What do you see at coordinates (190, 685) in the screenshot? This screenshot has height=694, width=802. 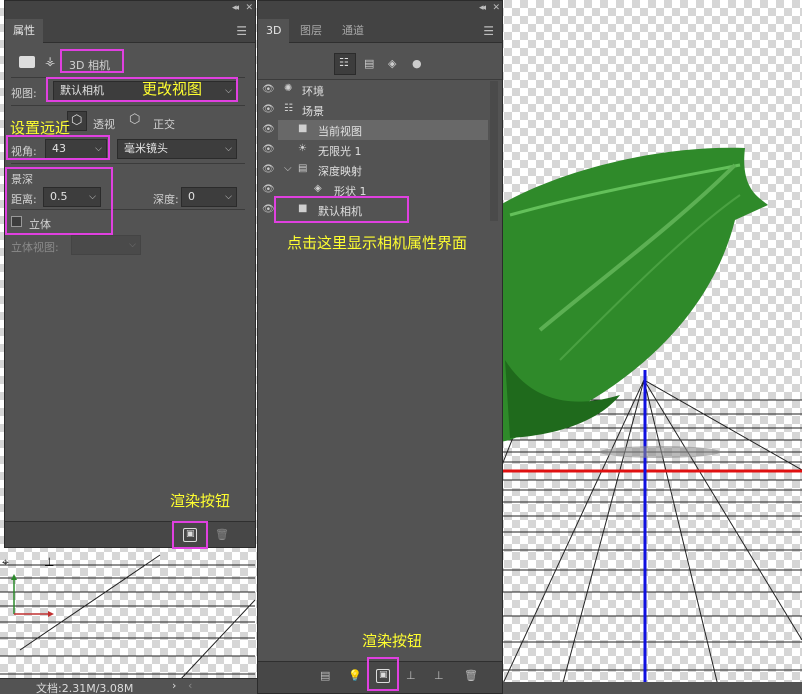 I see `chevron-left-icon: ‹` at bounding box center [190, 685].